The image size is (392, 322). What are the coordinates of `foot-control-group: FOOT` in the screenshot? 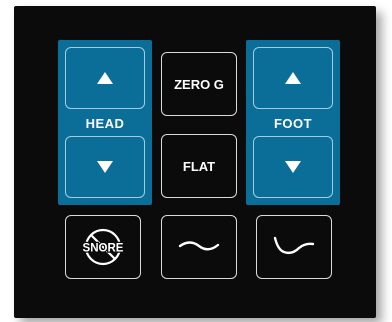 It's located at (293, 122).